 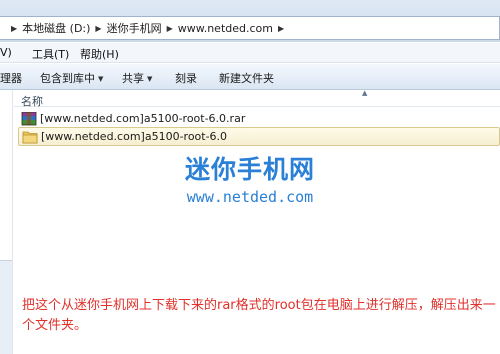 I want to click on command-toolbar: 理器 包含到库中 ▼ 共享 ▼ 刻录 新建文件夹, so click(x=250, y=77).